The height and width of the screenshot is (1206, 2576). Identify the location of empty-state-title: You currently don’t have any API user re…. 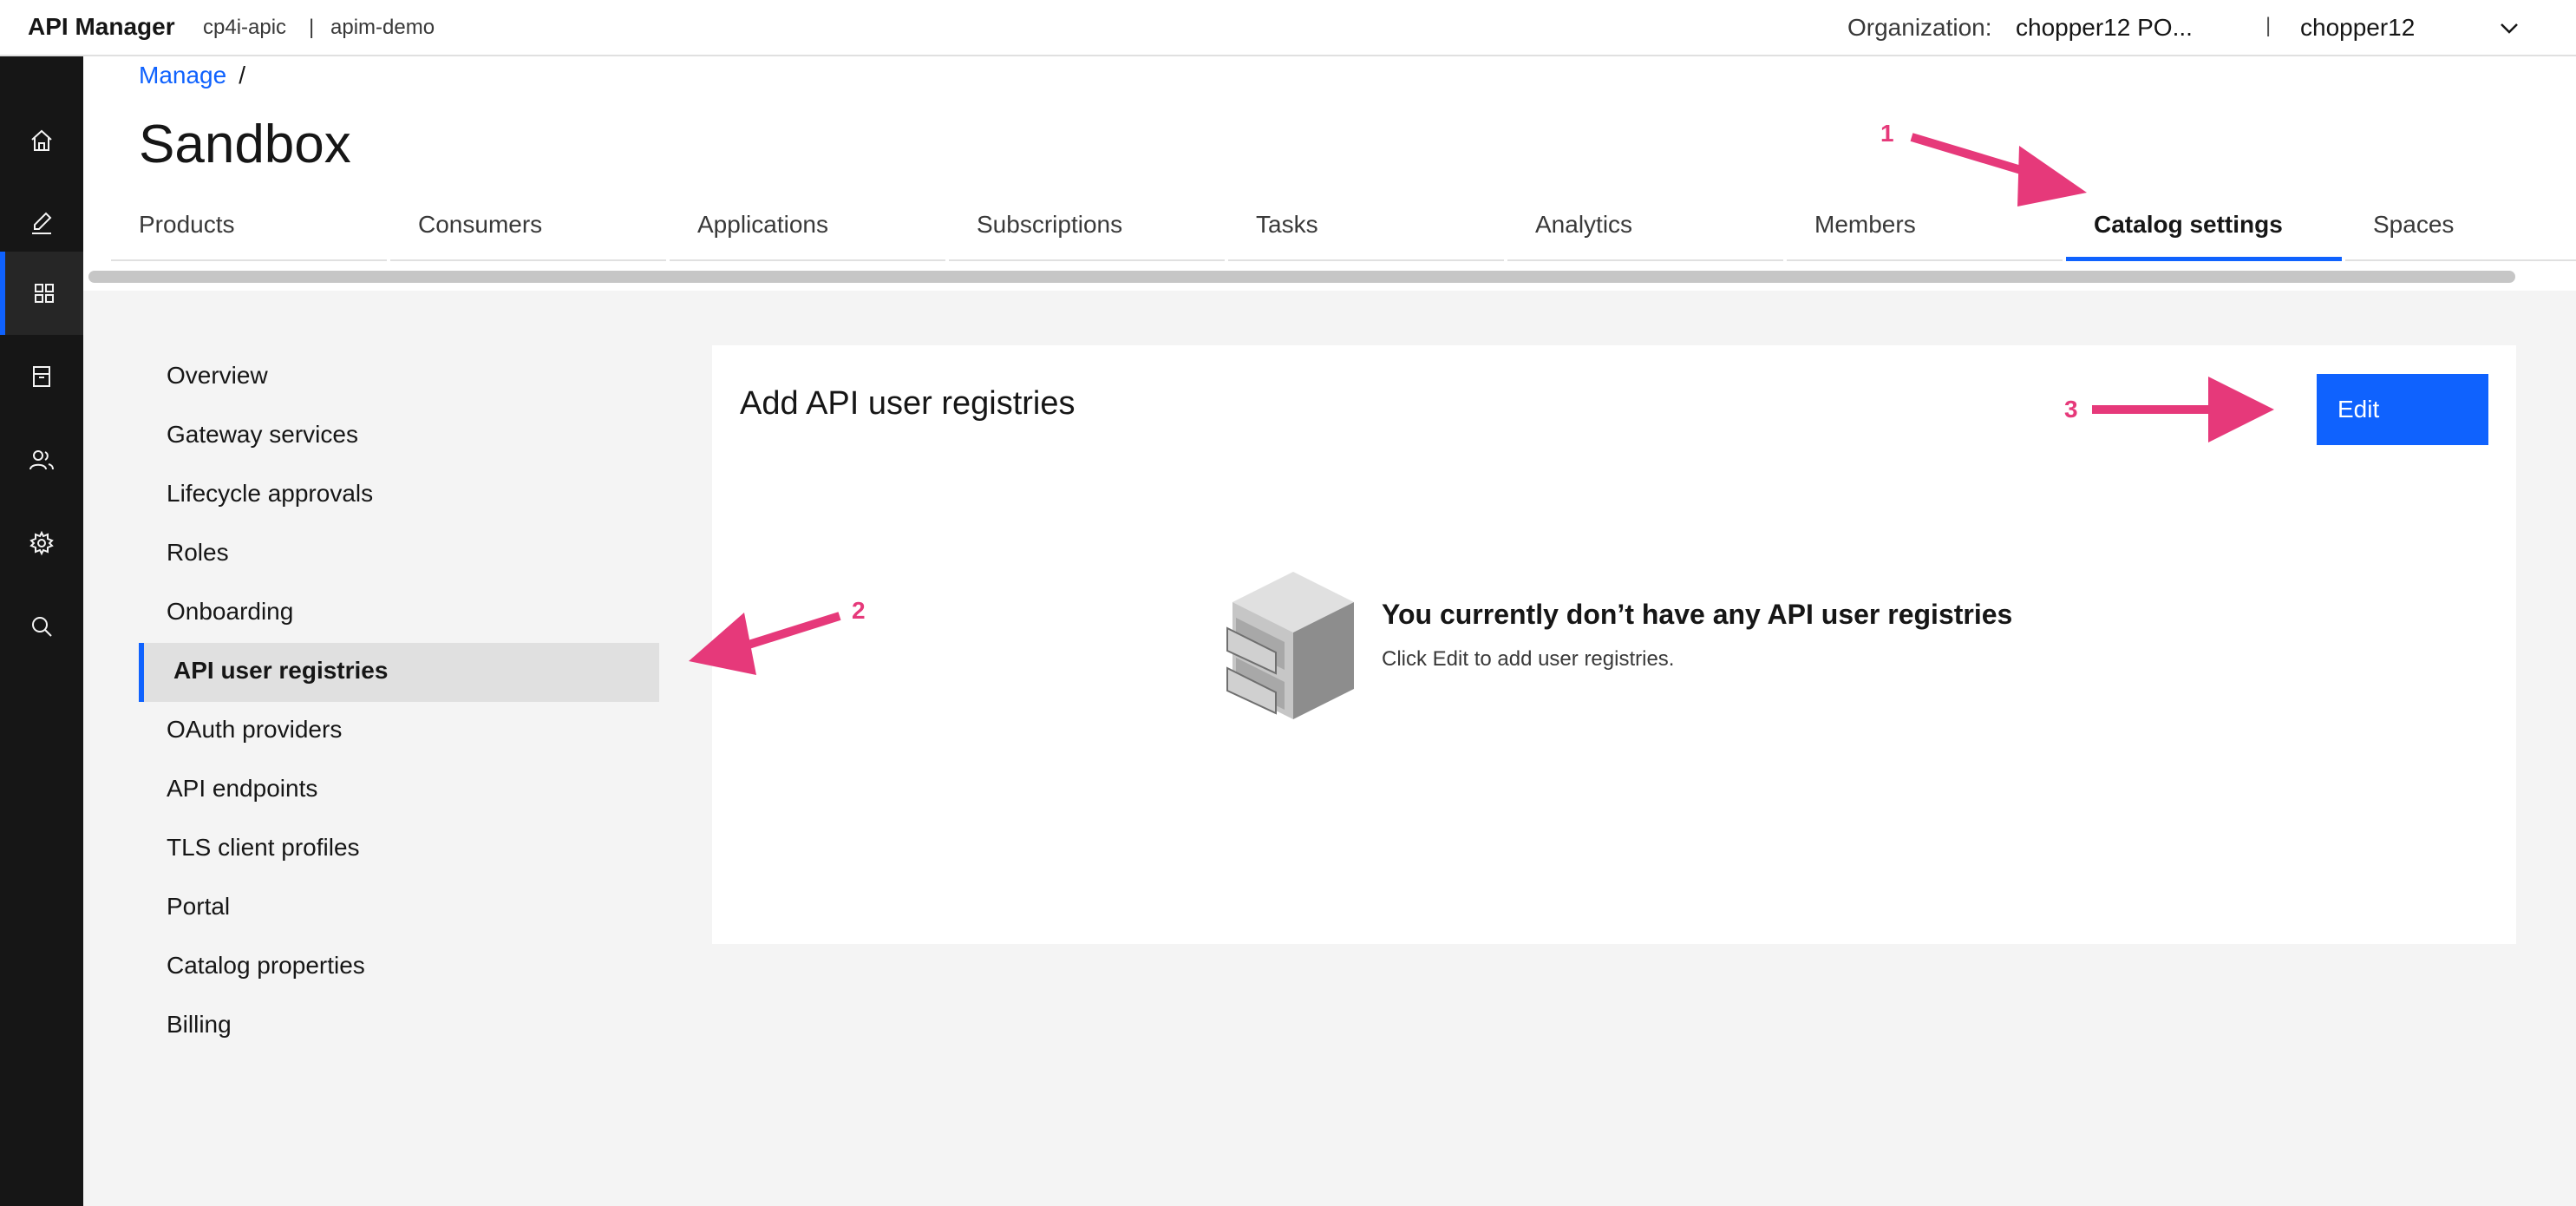
(1697, 614).